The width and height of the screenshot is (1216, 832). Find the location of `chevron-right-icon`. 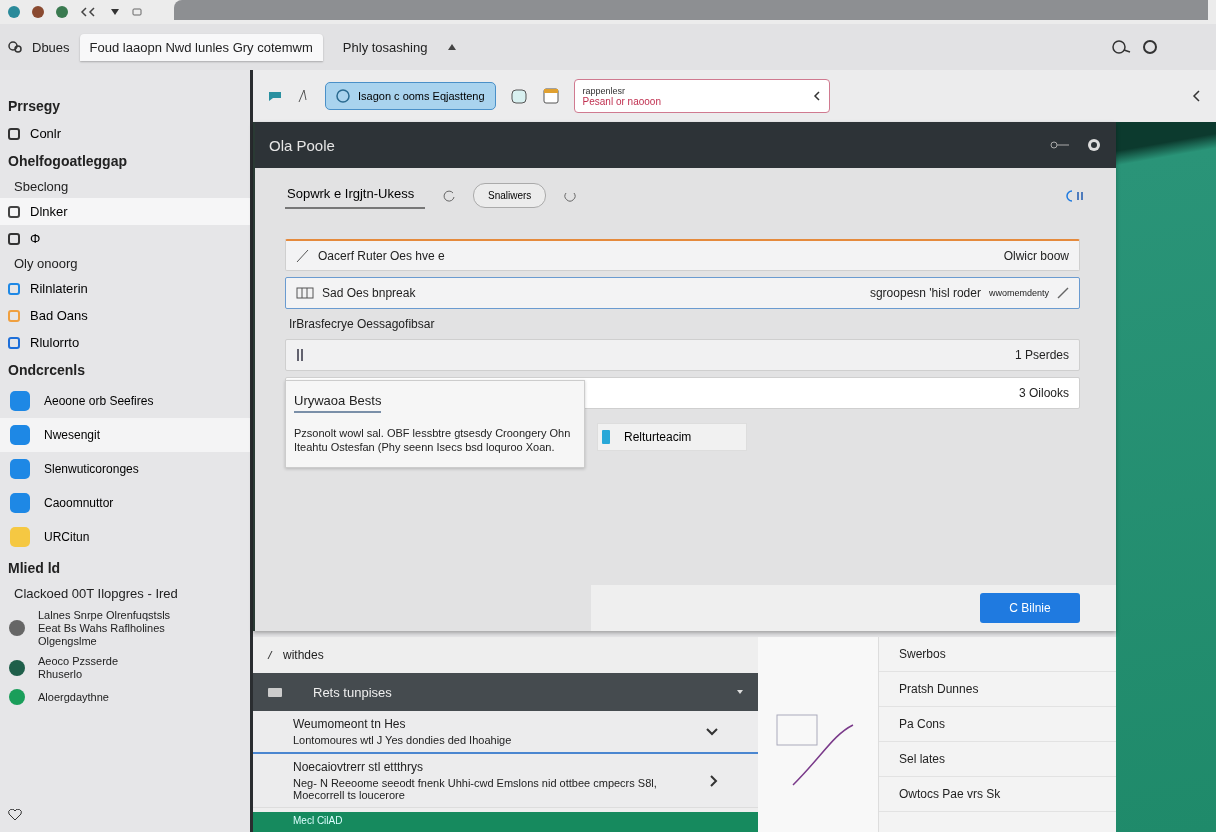

chevron-right-icon is located at coordinates (714, 780).